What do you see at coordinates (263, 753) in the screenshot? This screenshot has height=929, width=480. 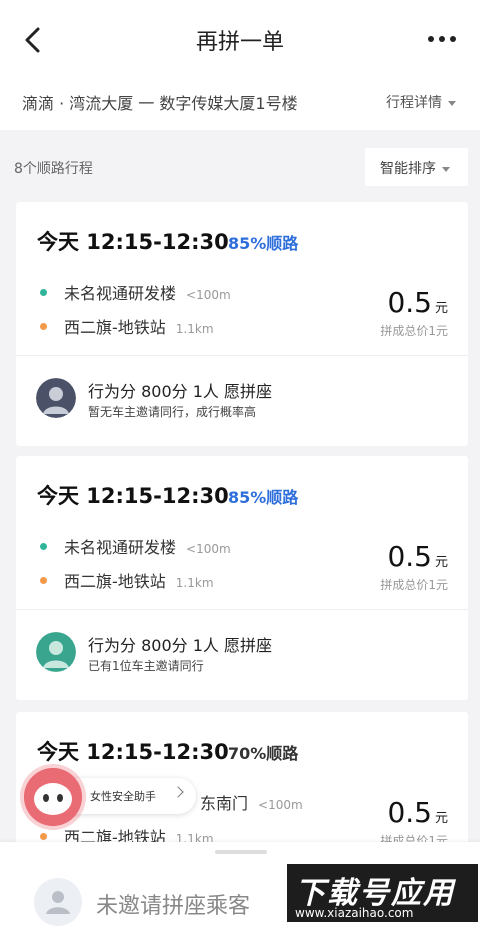 I see `match-rate: 70%顺路` at bounding box center [263, 753].